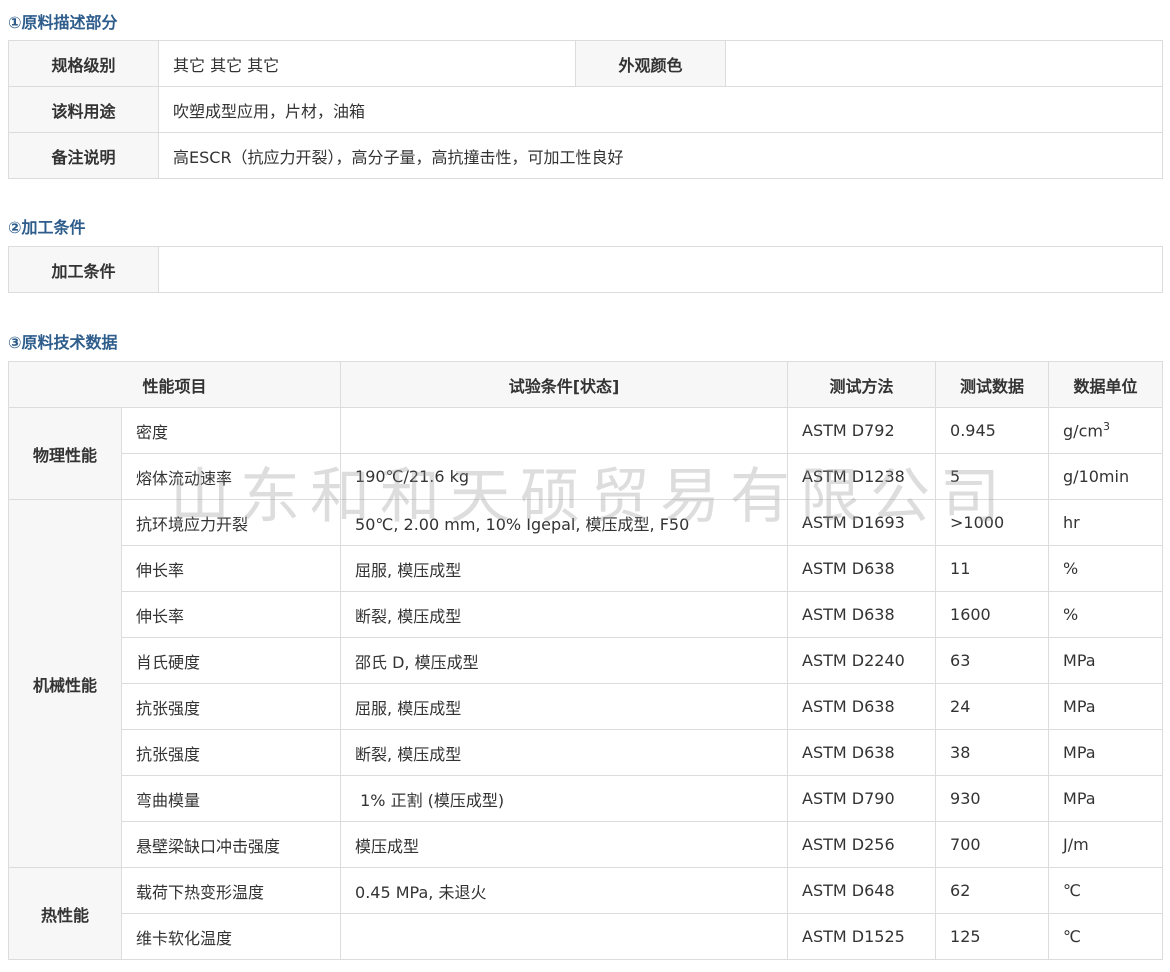  What do you see at coordinates (1105, 522) in the screenshot?
I see `row-unit: hr` at bounding box center [1105, 522].